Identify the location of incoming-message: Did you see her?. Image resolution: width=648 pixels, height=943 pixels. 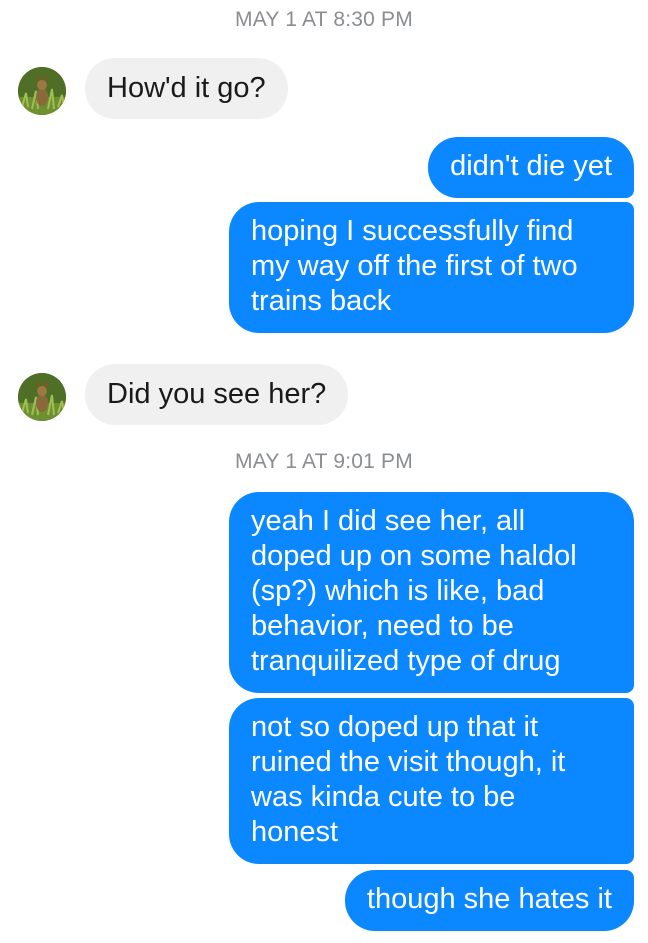
(217, 394).